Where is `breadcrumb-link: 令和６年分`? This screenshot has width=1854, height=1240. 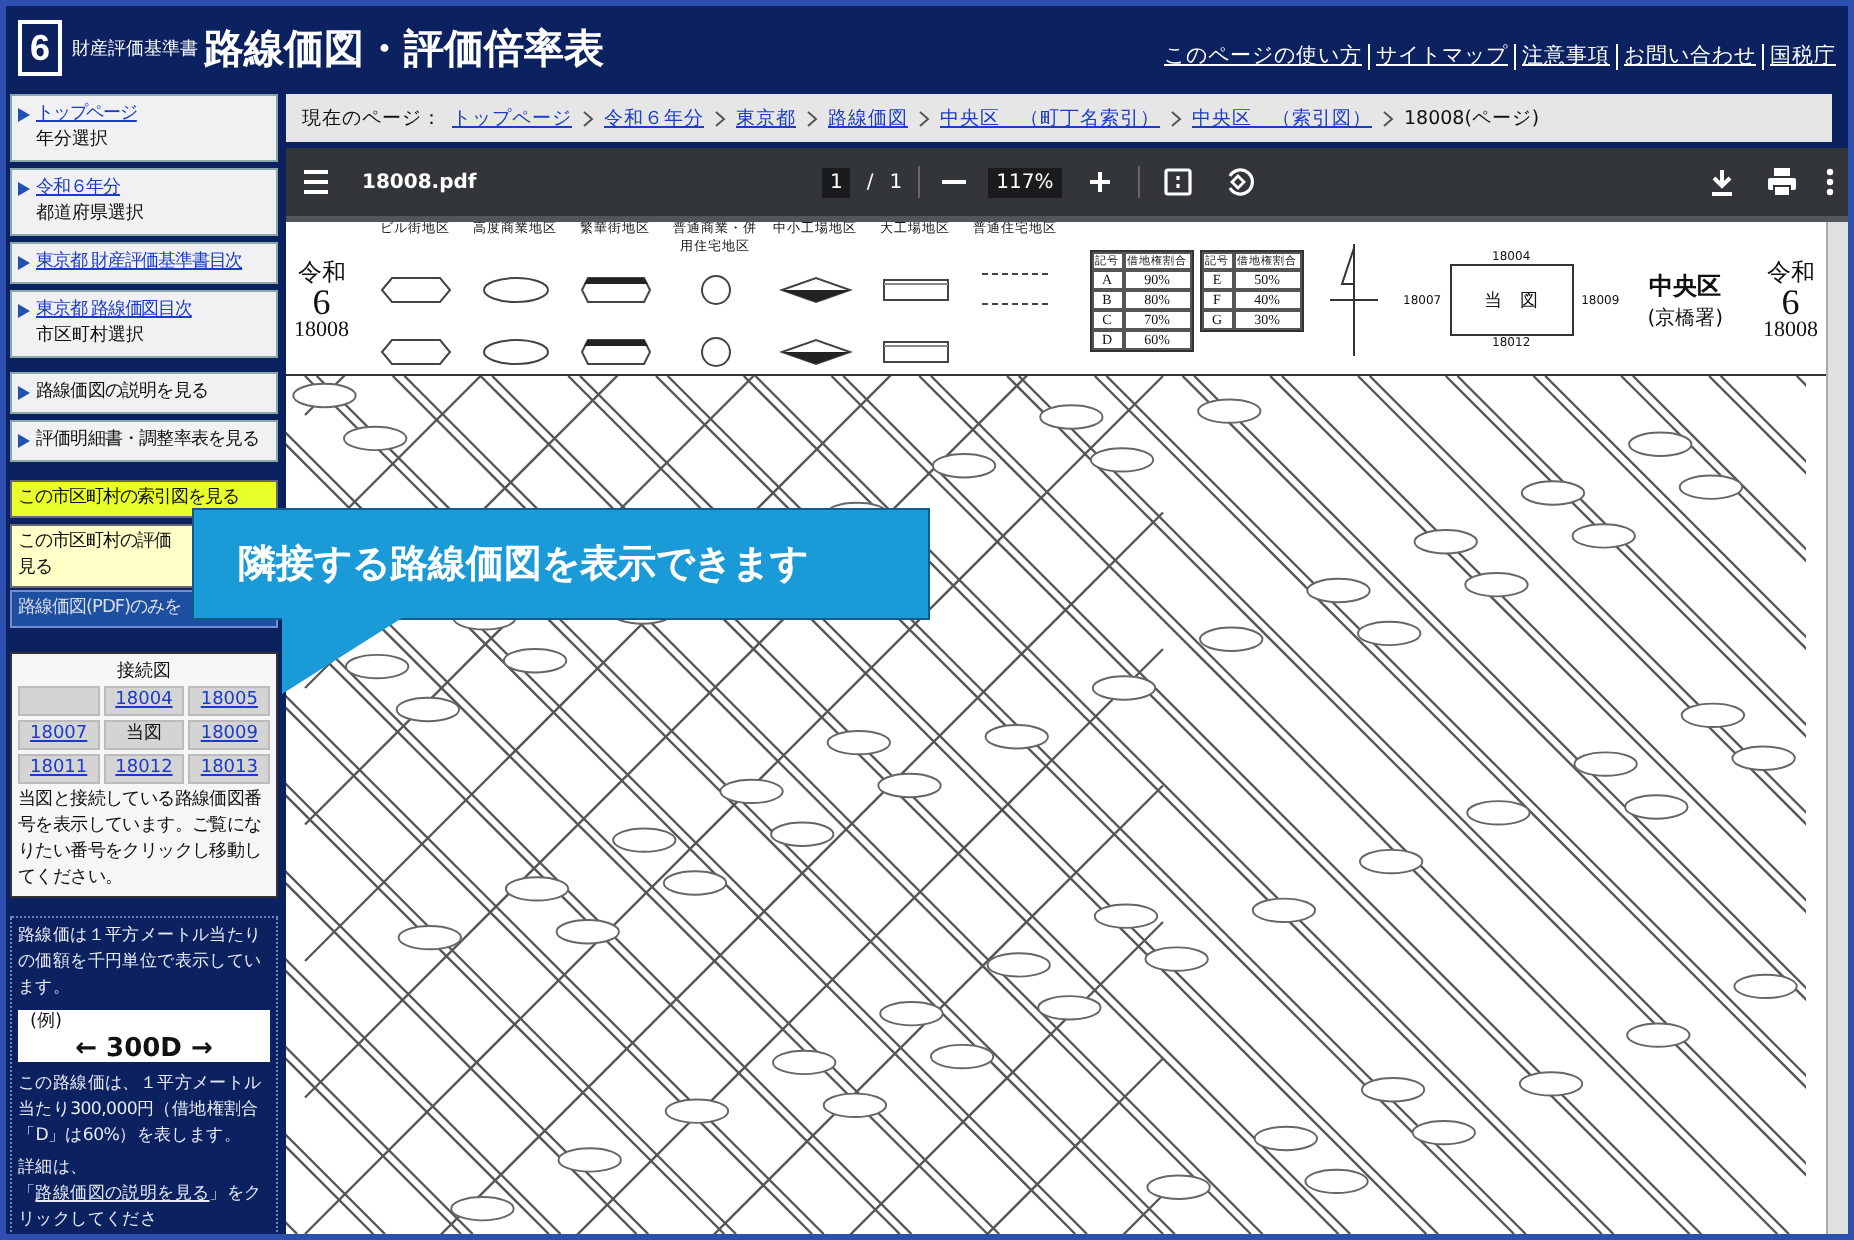 breadcrumb-link: 令和６年分 is located at coordinates (654, 118).